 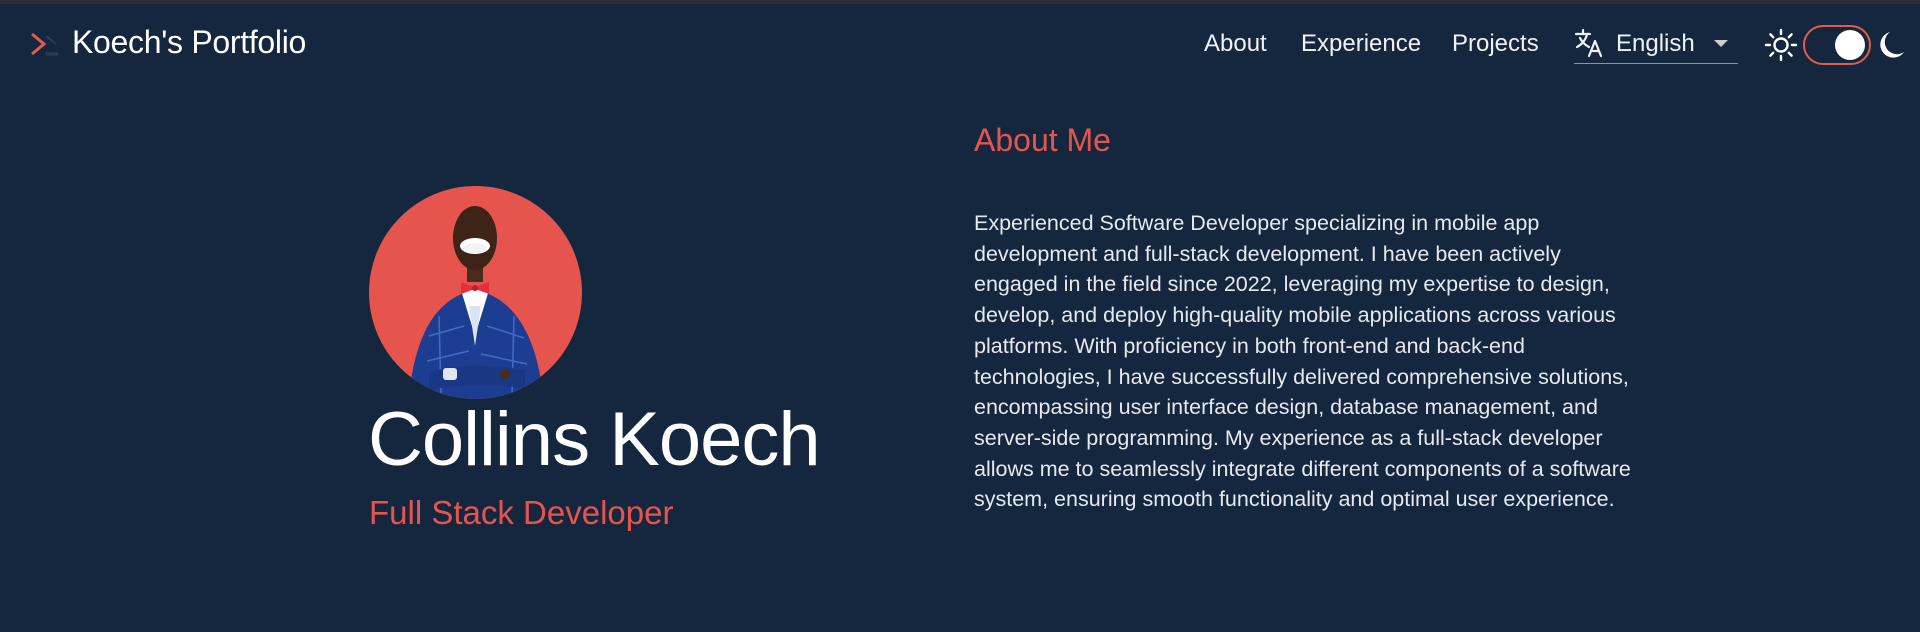 I want to click on language-value: English, so click(x=1655, y=43).